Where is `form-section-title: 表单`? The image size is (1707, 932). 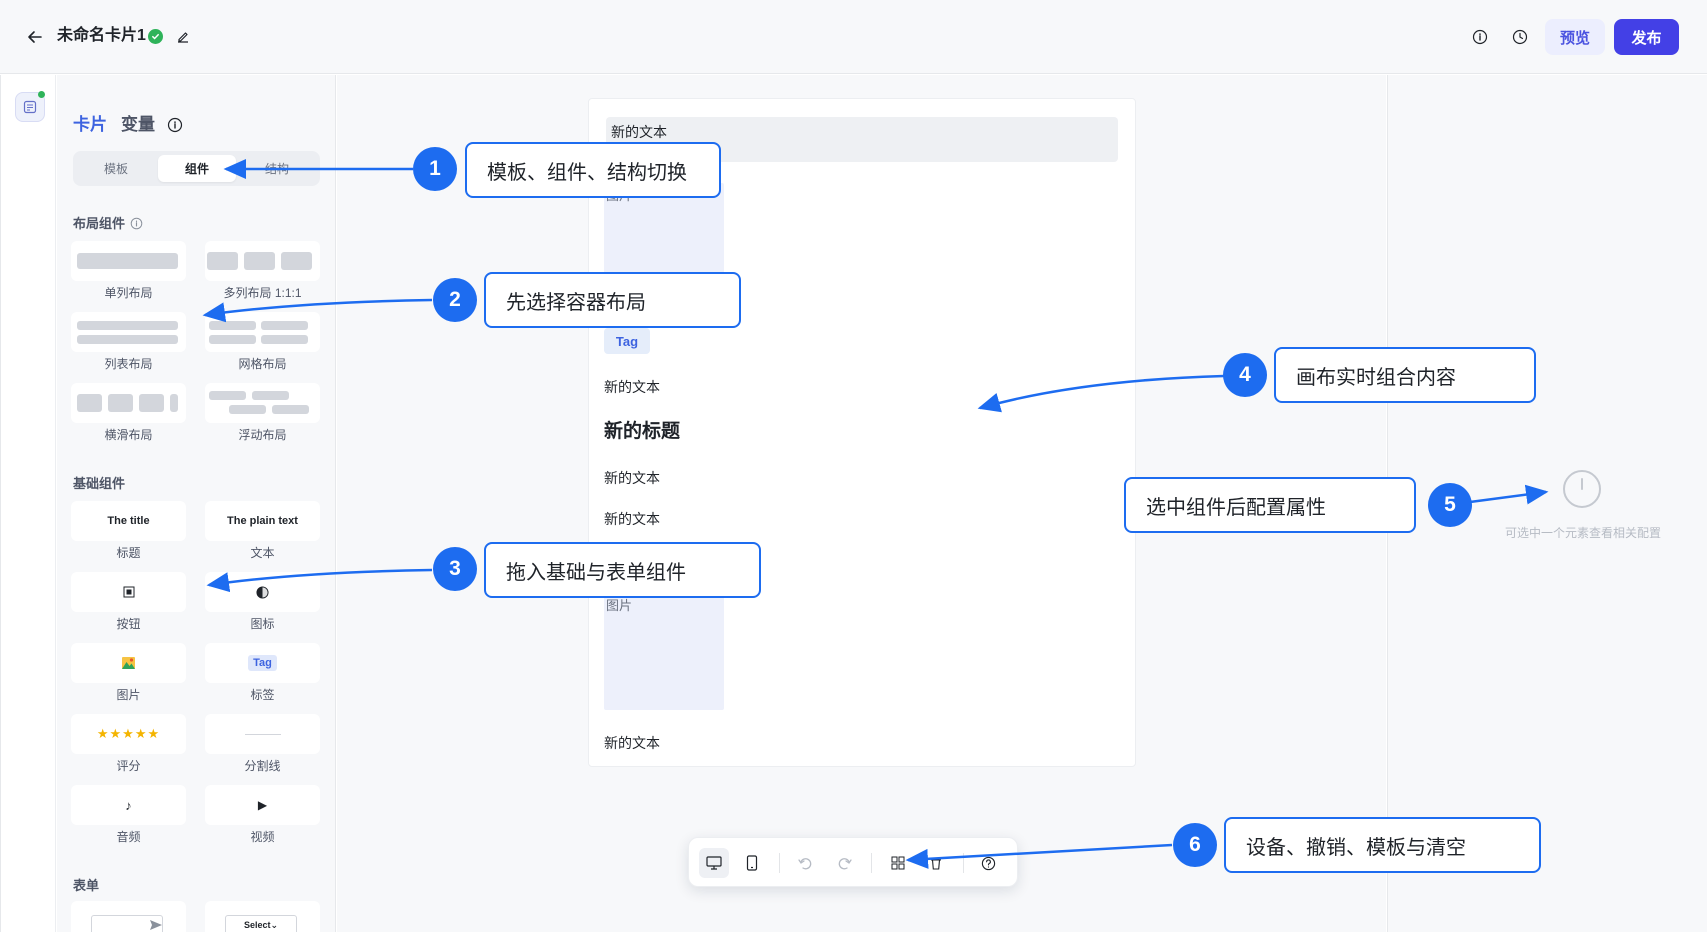 form-section-title: 表单 is located at coordinates (86, 885).